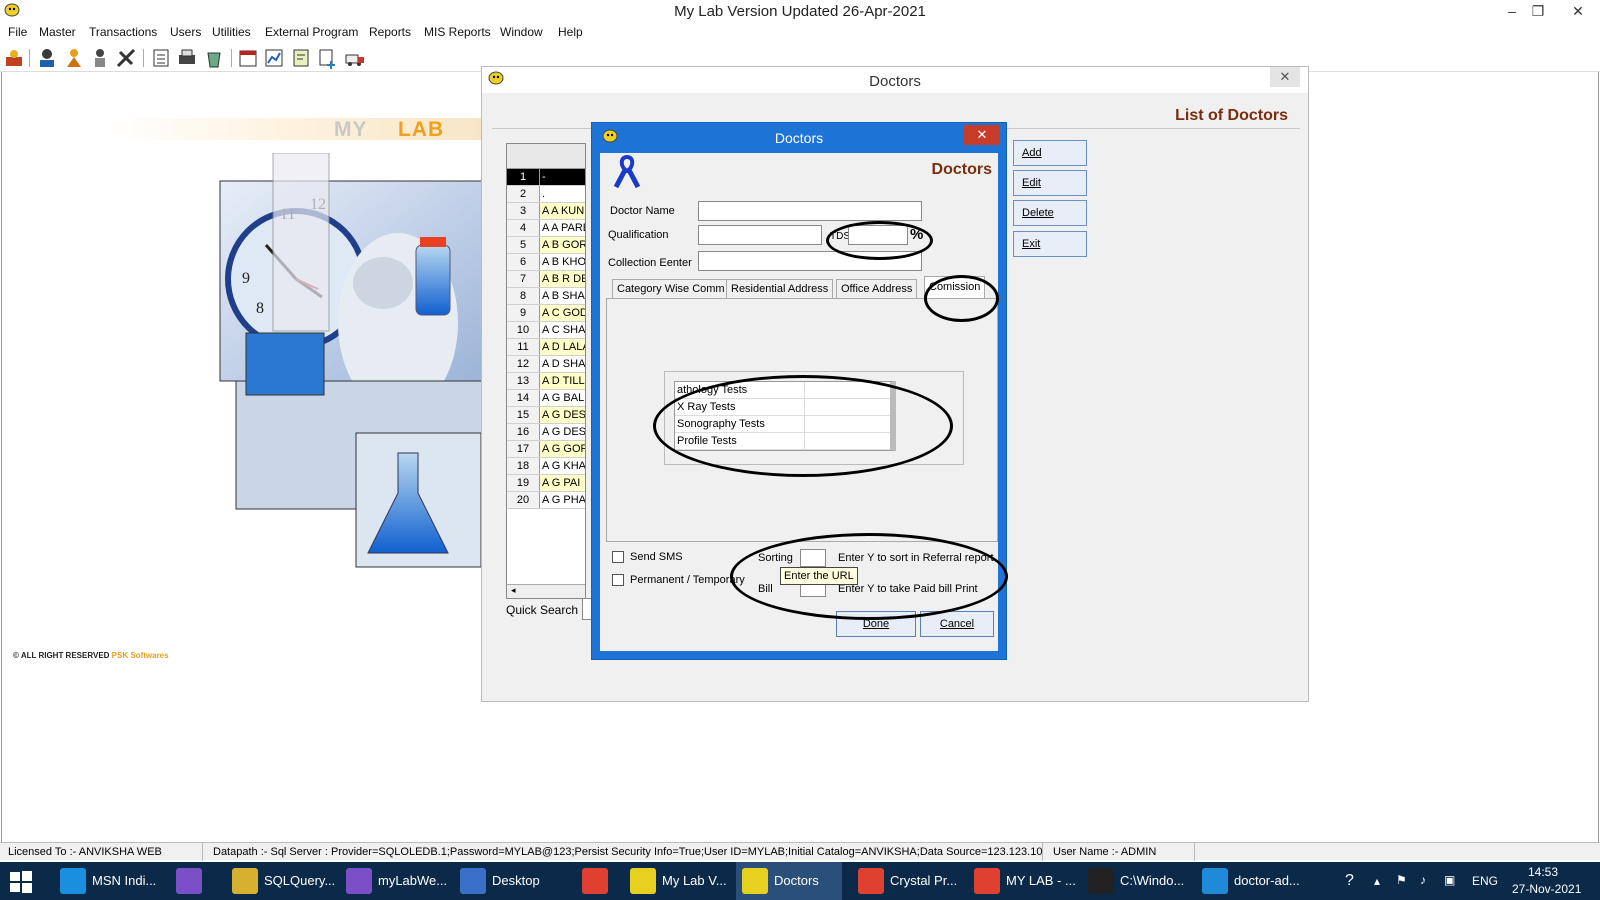  What do you see at coordinates (546, 381) in the screenshot?
I see `table-row: 13A D TILLU` at bounding box center [546, 381].